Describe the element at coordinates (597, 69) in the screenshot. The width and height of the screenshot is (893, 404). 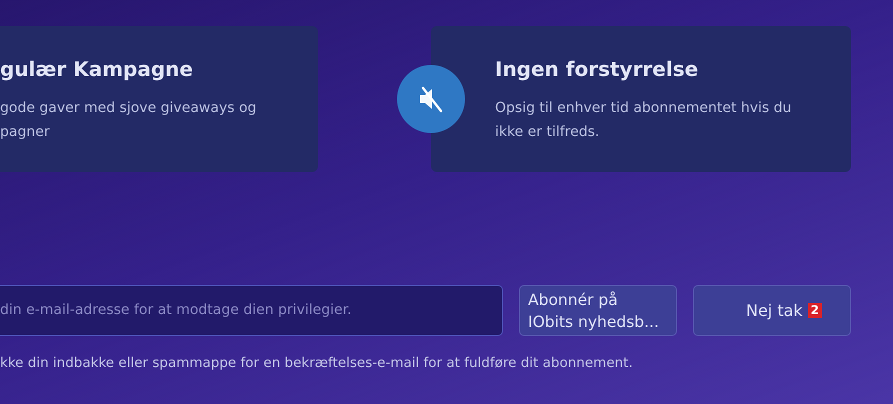
I see `card-title: Ingen forstyrrelse` at that location.